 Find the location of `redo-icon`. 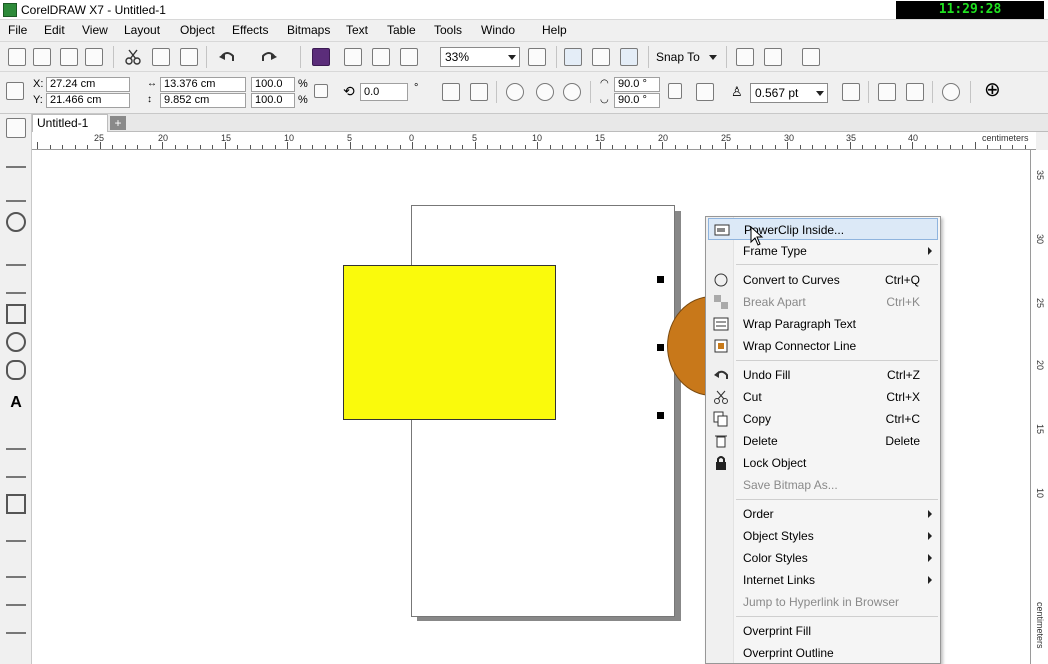

redo-icon is located at coordinates (269, 57).